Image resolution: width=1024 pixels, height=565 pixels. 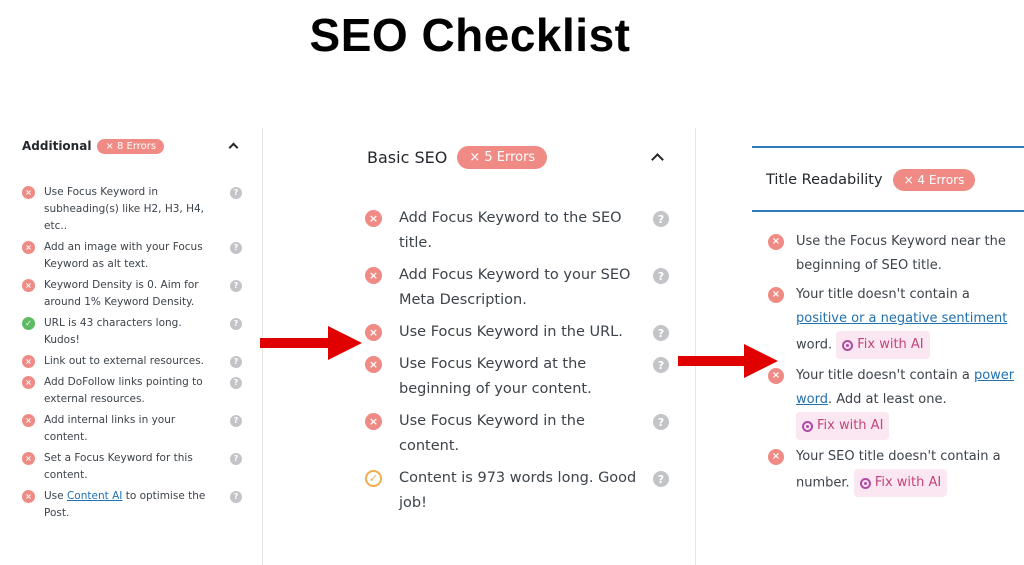 I want to click on item-text: Add Focus Keyword to the SEO title., so click(x=510, y=230).